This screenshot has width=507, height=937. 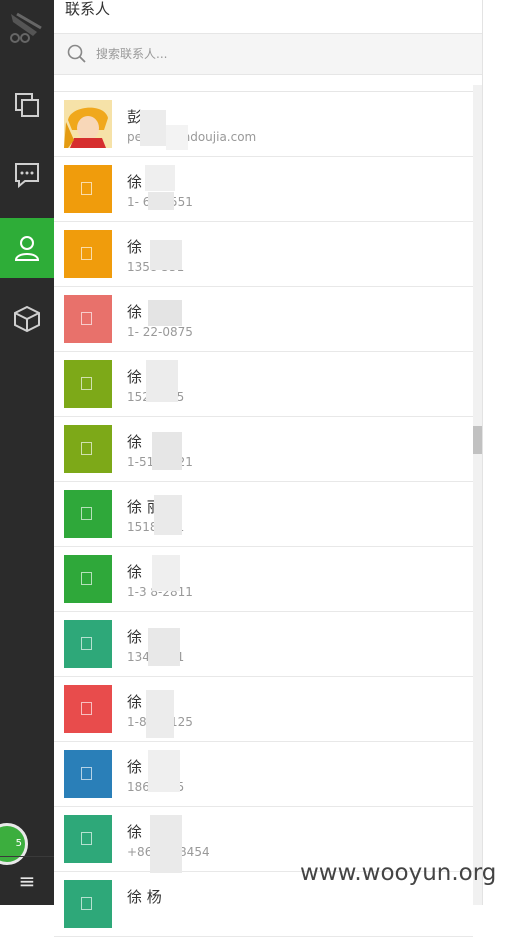 What do you see at coordinates (398, 873) in the screenshot?
I see `watermark: www.wooyun.org` at bounding box center [398, 873].